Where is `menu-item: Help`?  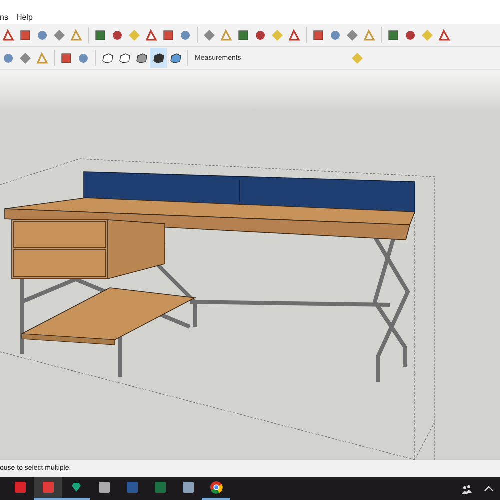 menu-item: Help is located at coordinates (24, 17).